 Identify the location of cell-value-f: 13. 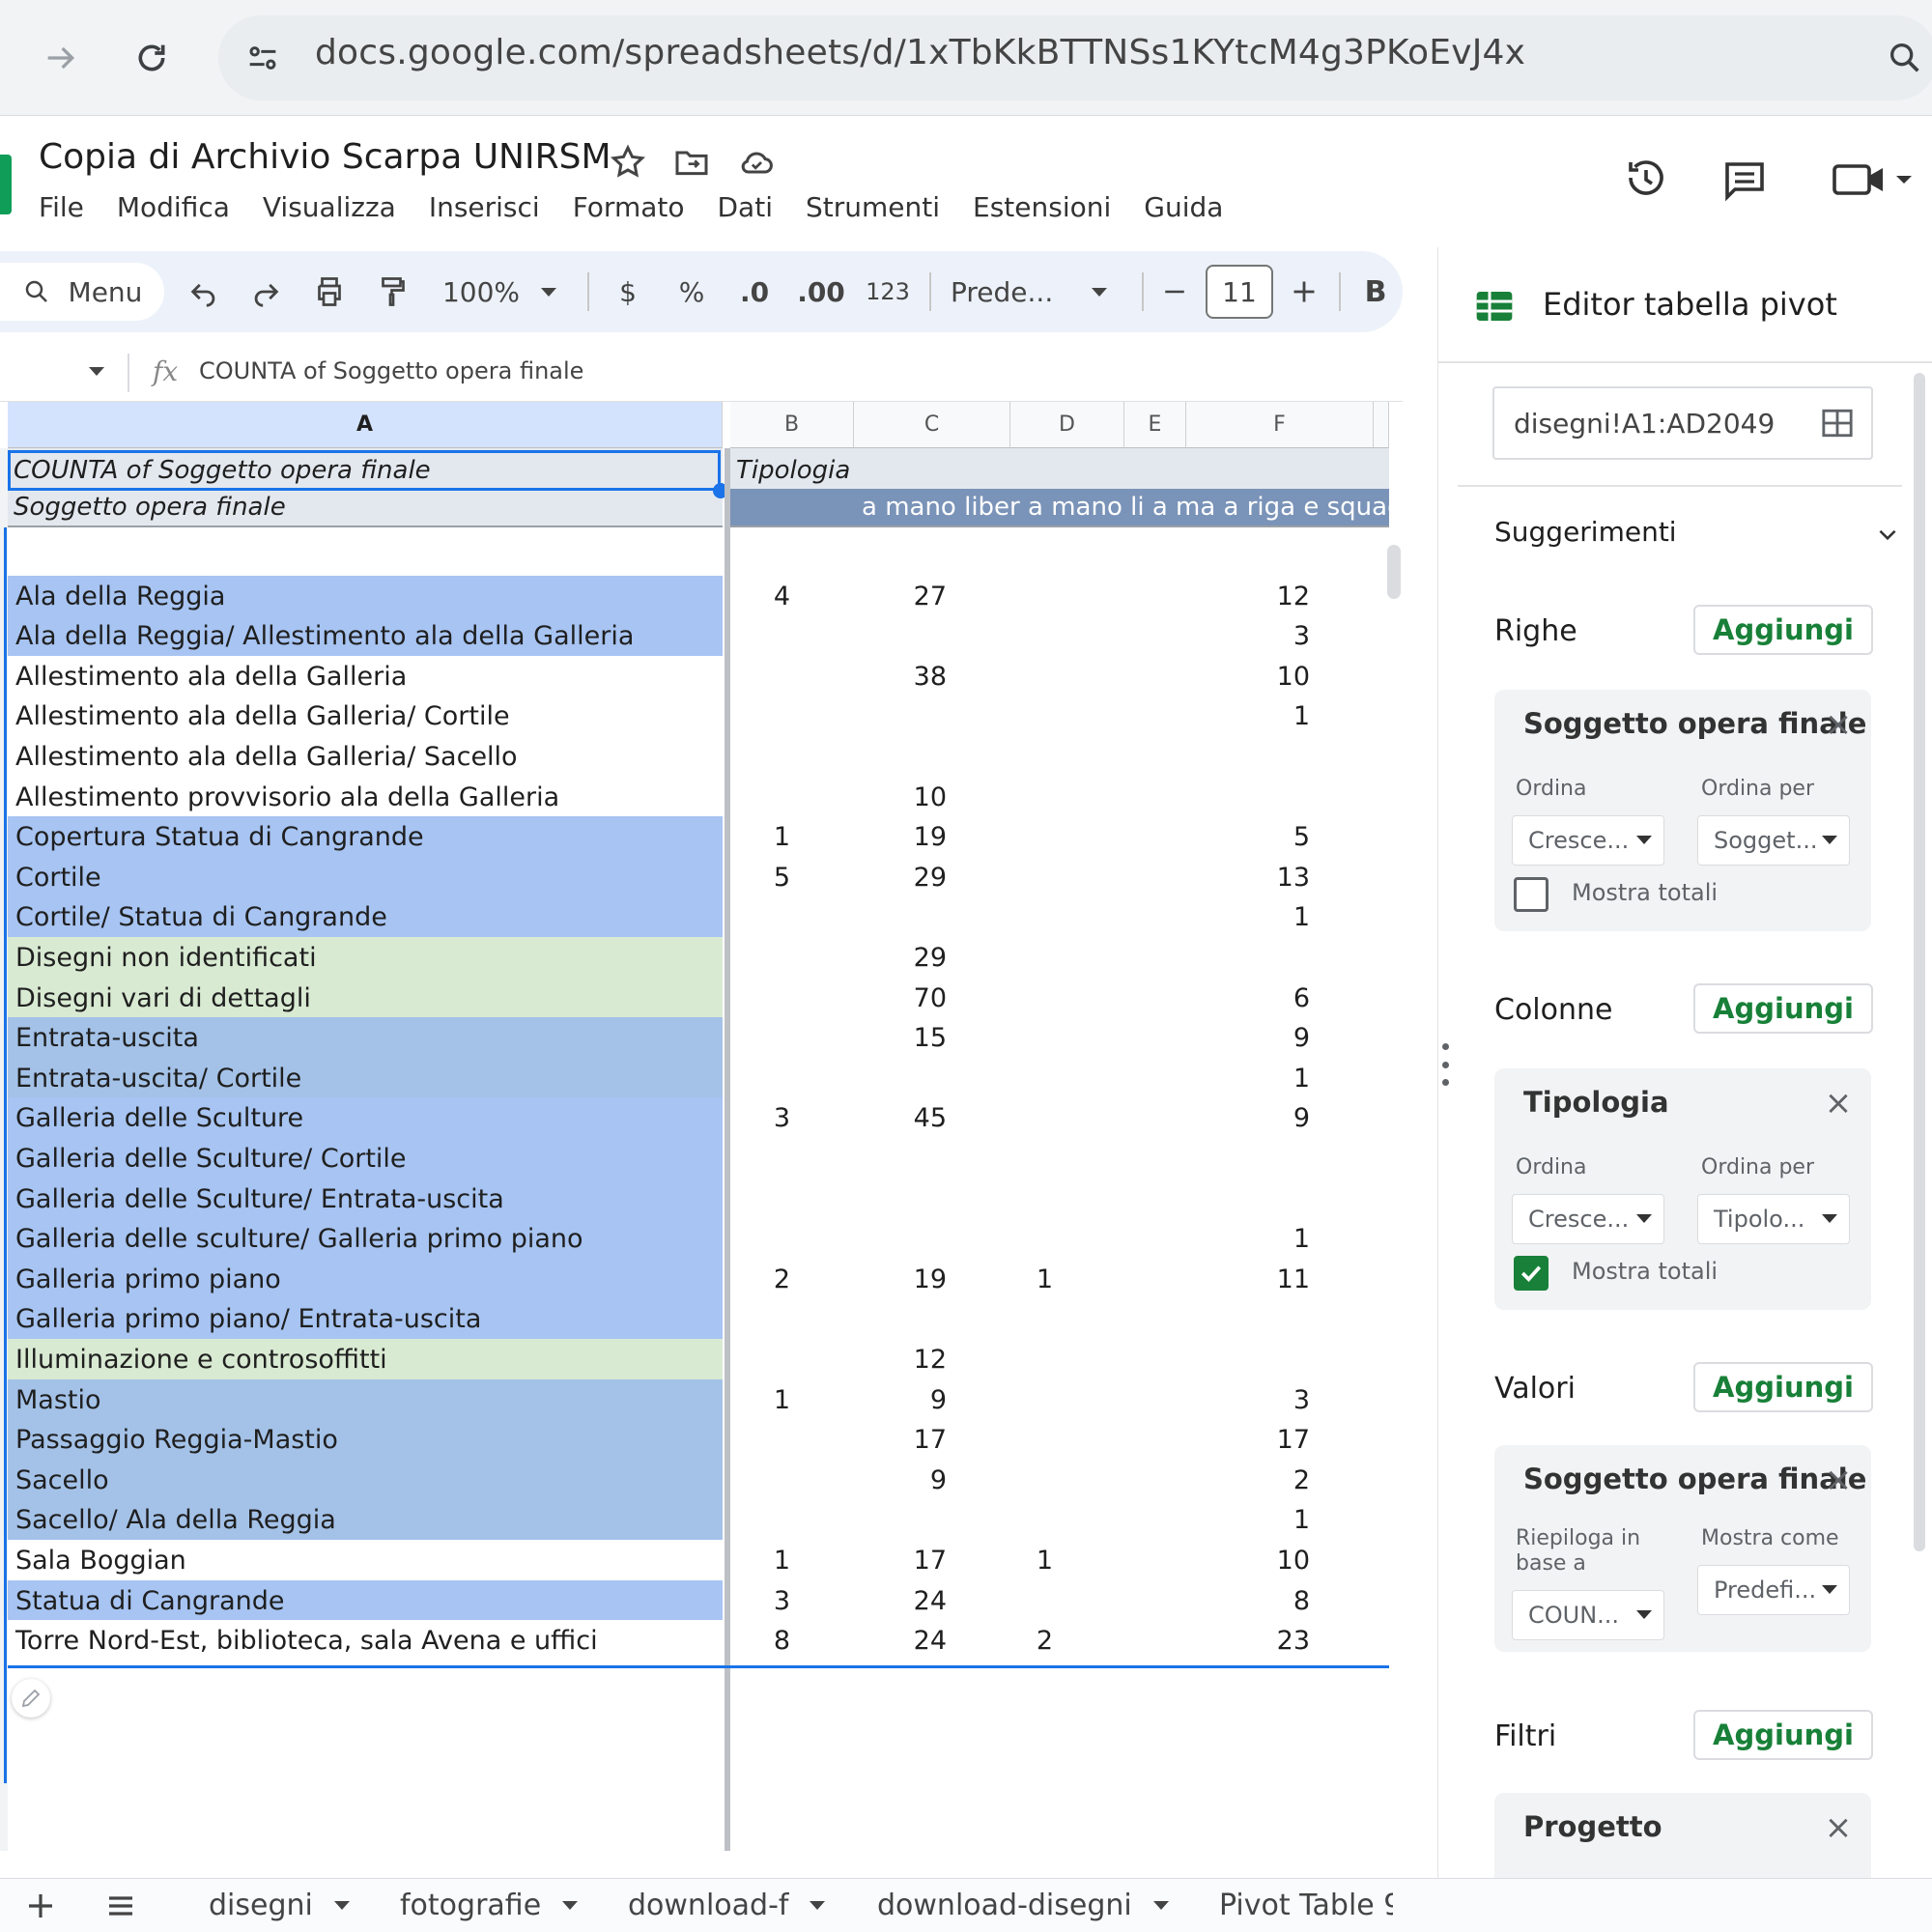
(1281, 878).